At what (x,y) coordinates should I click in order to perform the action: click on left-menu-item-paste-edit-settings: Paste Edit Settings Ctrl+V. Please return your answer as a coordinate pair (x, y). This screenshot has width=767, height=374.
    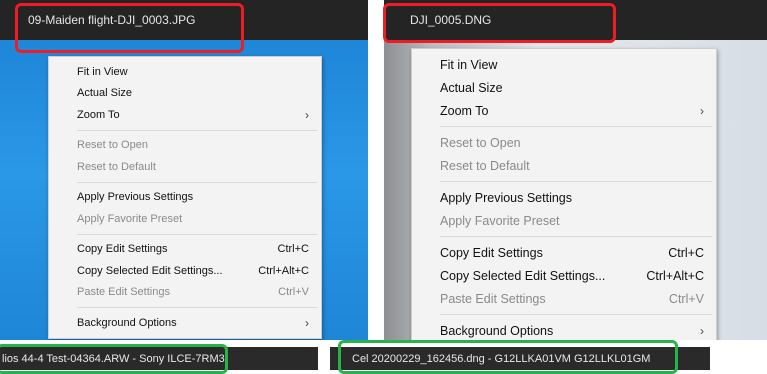
    Looking at the image, I should click on (185, 293).